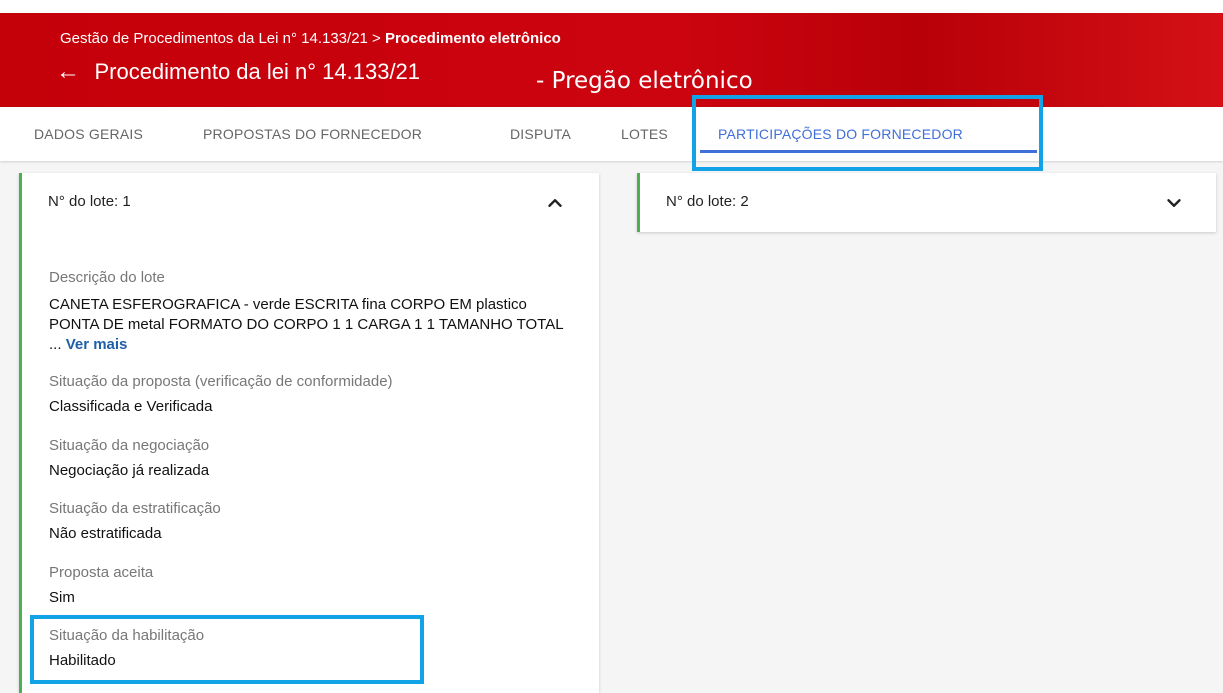 This screenshot has width=1223, height=693. Describe the element at coordinates (1174, 203) in the screenshot. I see `chevron-down-icon` at that location.